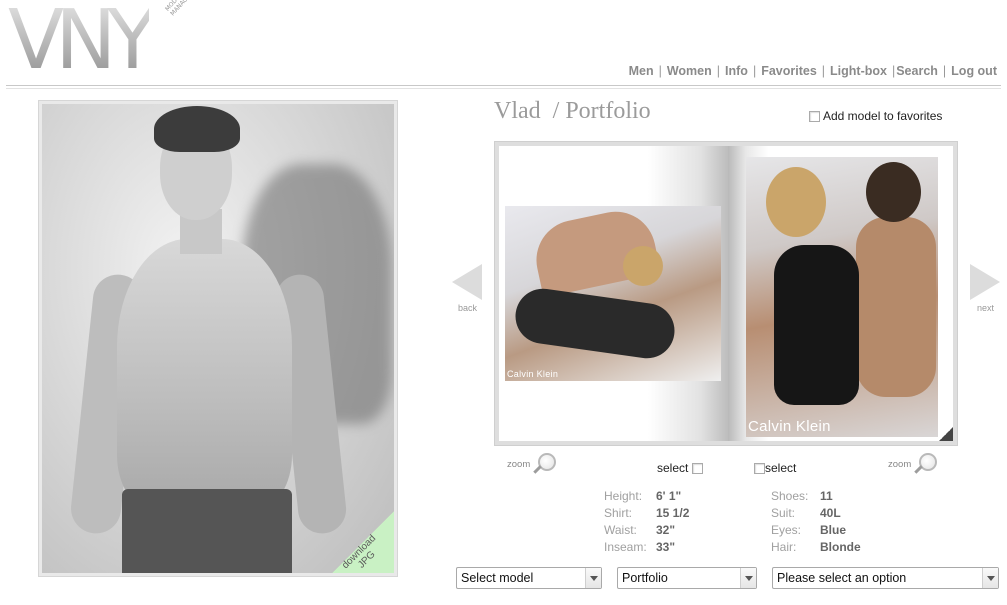 The width and height of the screenshot is (1007, 605). What do you see at coordinates (643, 496) in the screenshot?
I see `stat-height: Height: 6' 1"` at bounding box center [643, 496].